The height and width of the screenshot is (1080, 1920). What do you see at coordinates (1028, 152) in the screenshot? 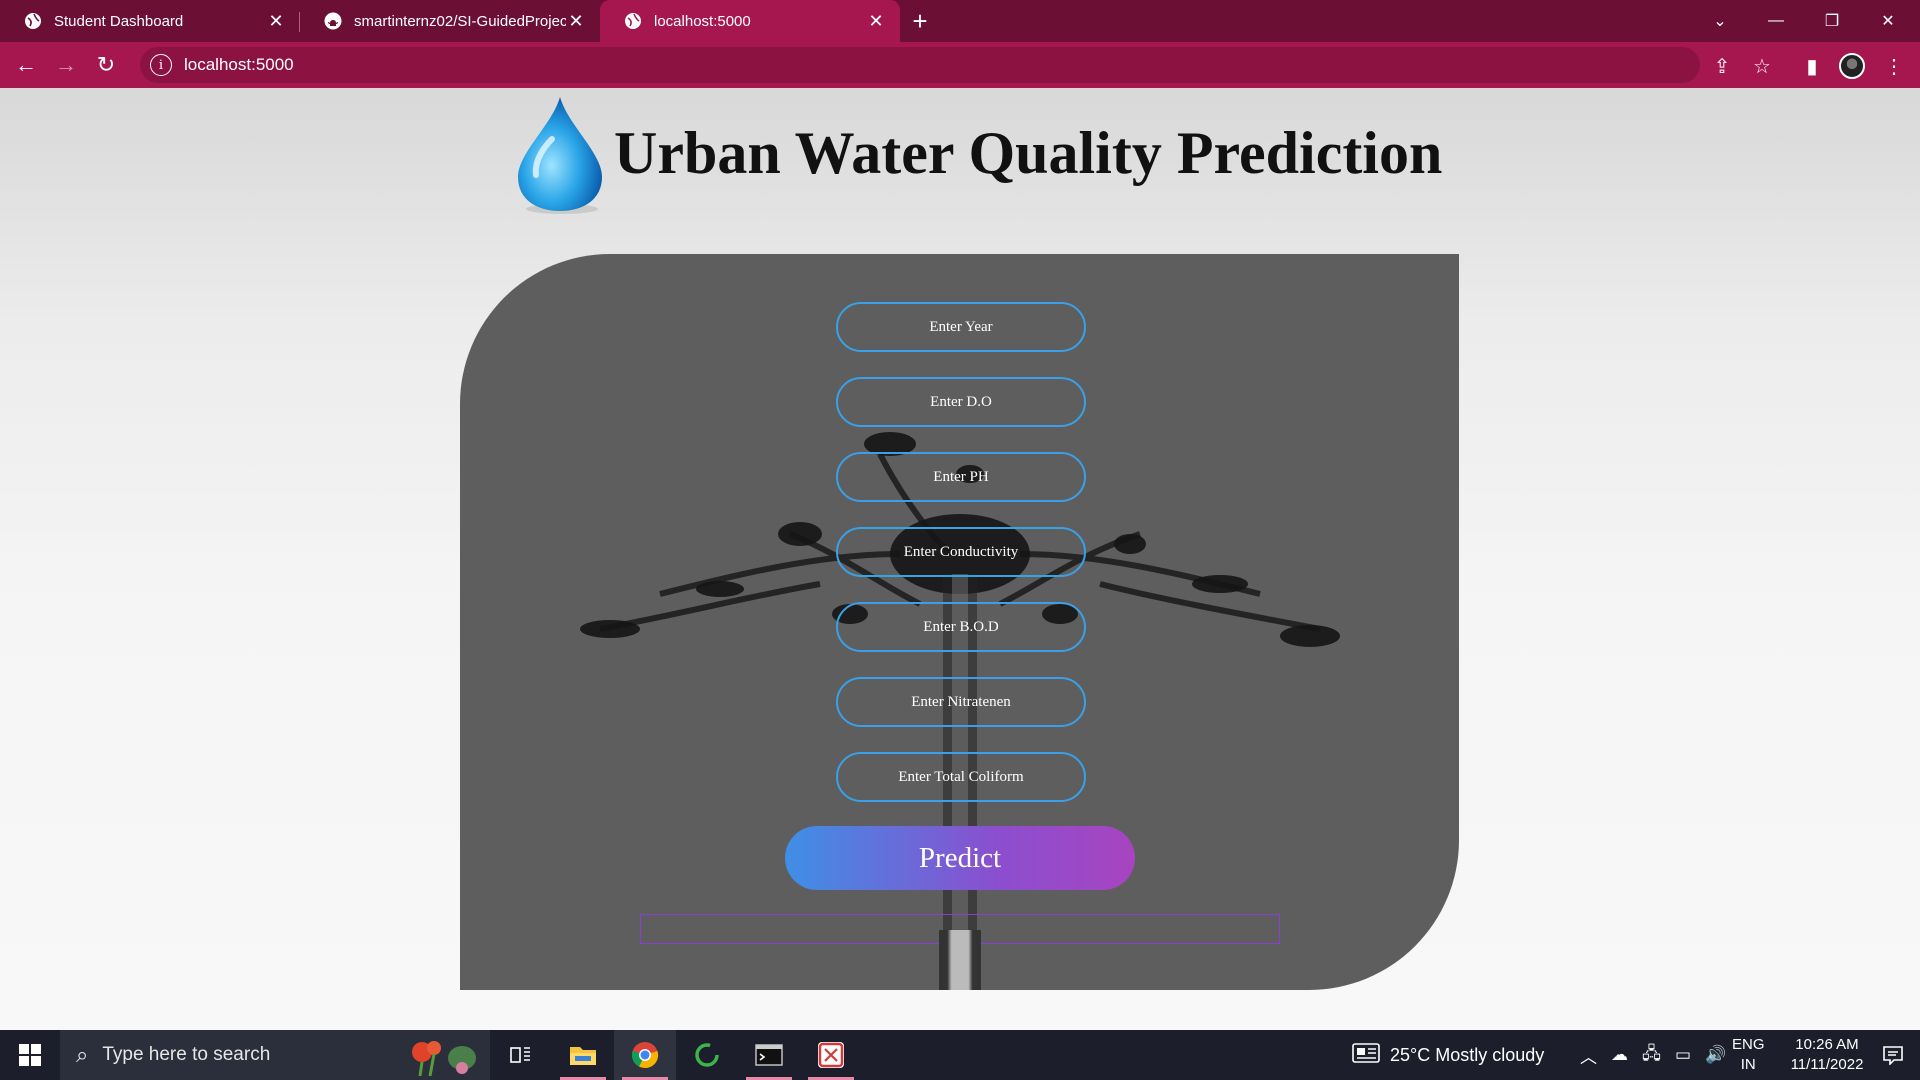
I see `page-title: Urban Water Quality Prediction` at bounding box center [1028, 152].